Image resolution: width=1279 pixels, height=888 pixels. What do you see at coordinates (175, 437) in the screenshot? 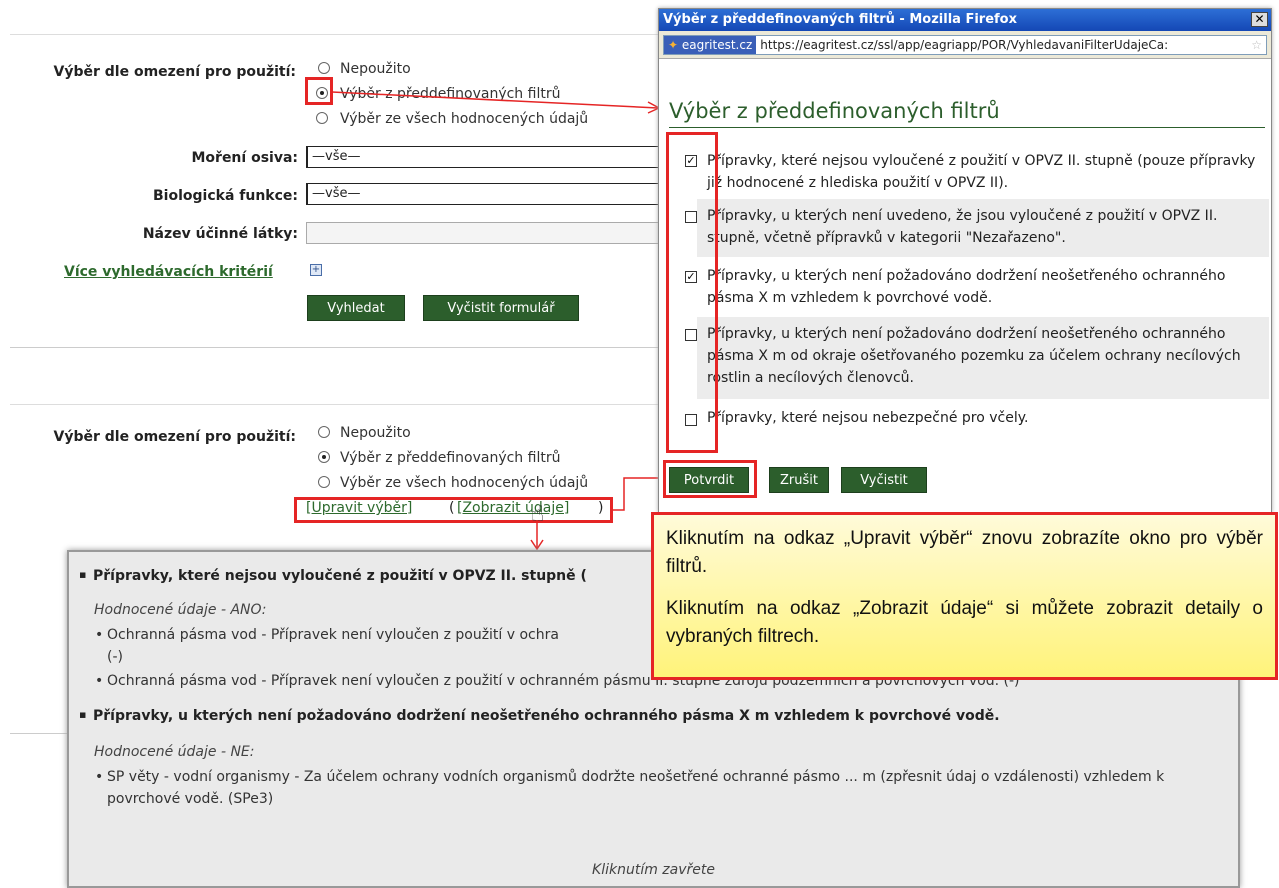
I see `restriction-label-2: Výběr dle omezení pro použití:` at bounding box center [175, 437].